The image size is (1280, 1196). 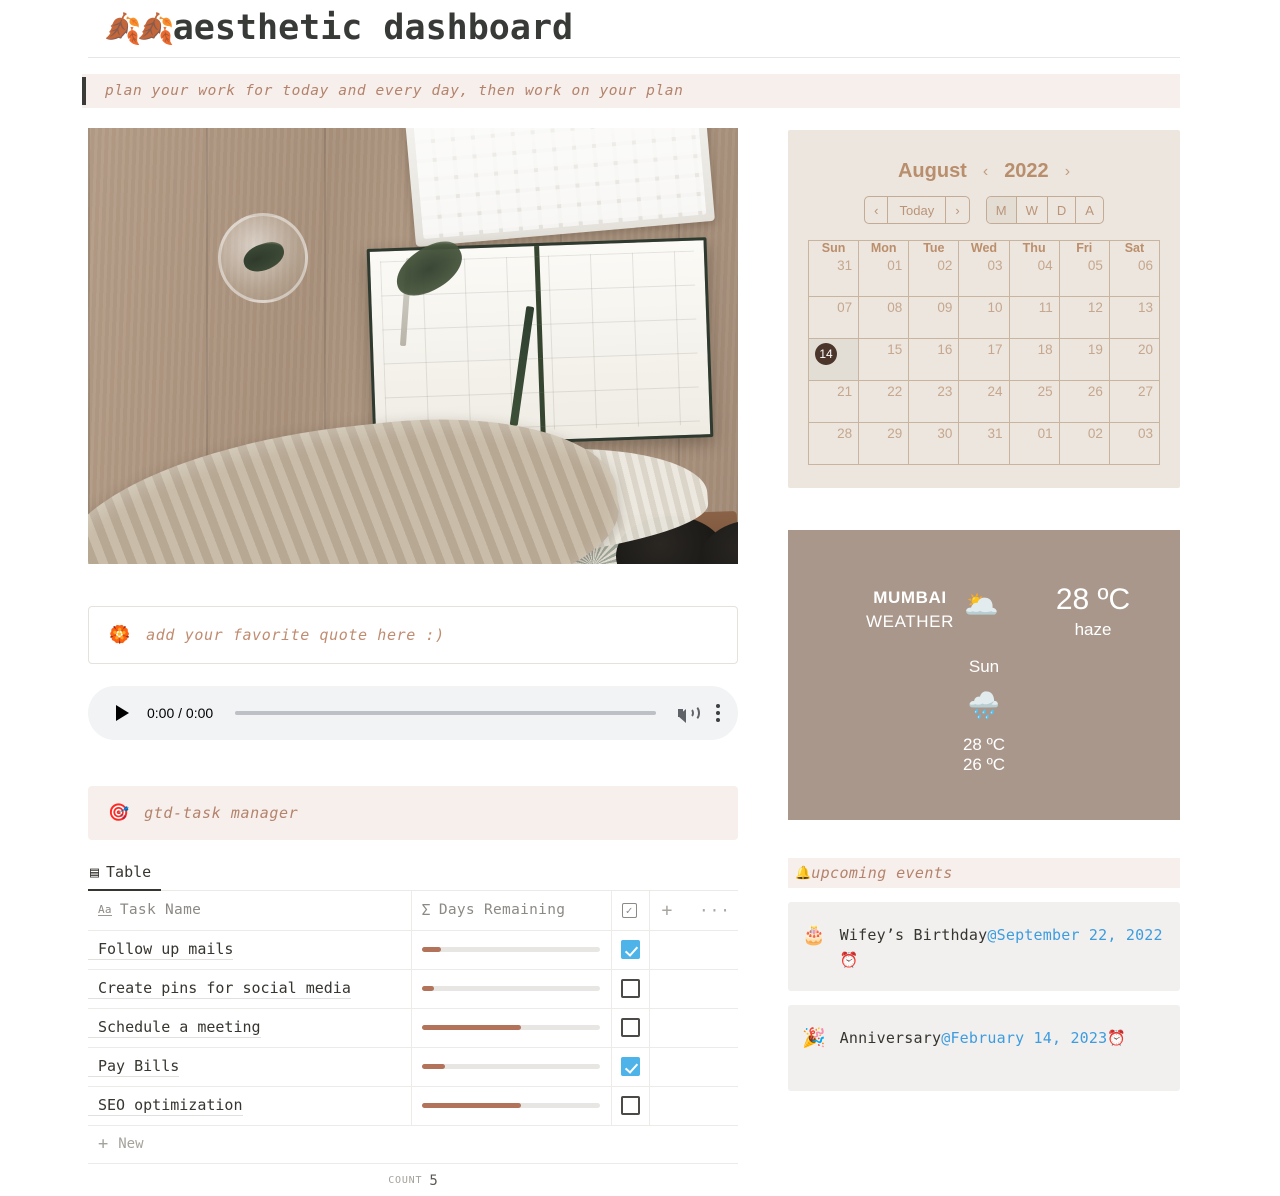 What do you see at coordinates (1084, 318) in the screenshot?
I see `calendar-day-cell: 12` at bounding box center [1084, 318].